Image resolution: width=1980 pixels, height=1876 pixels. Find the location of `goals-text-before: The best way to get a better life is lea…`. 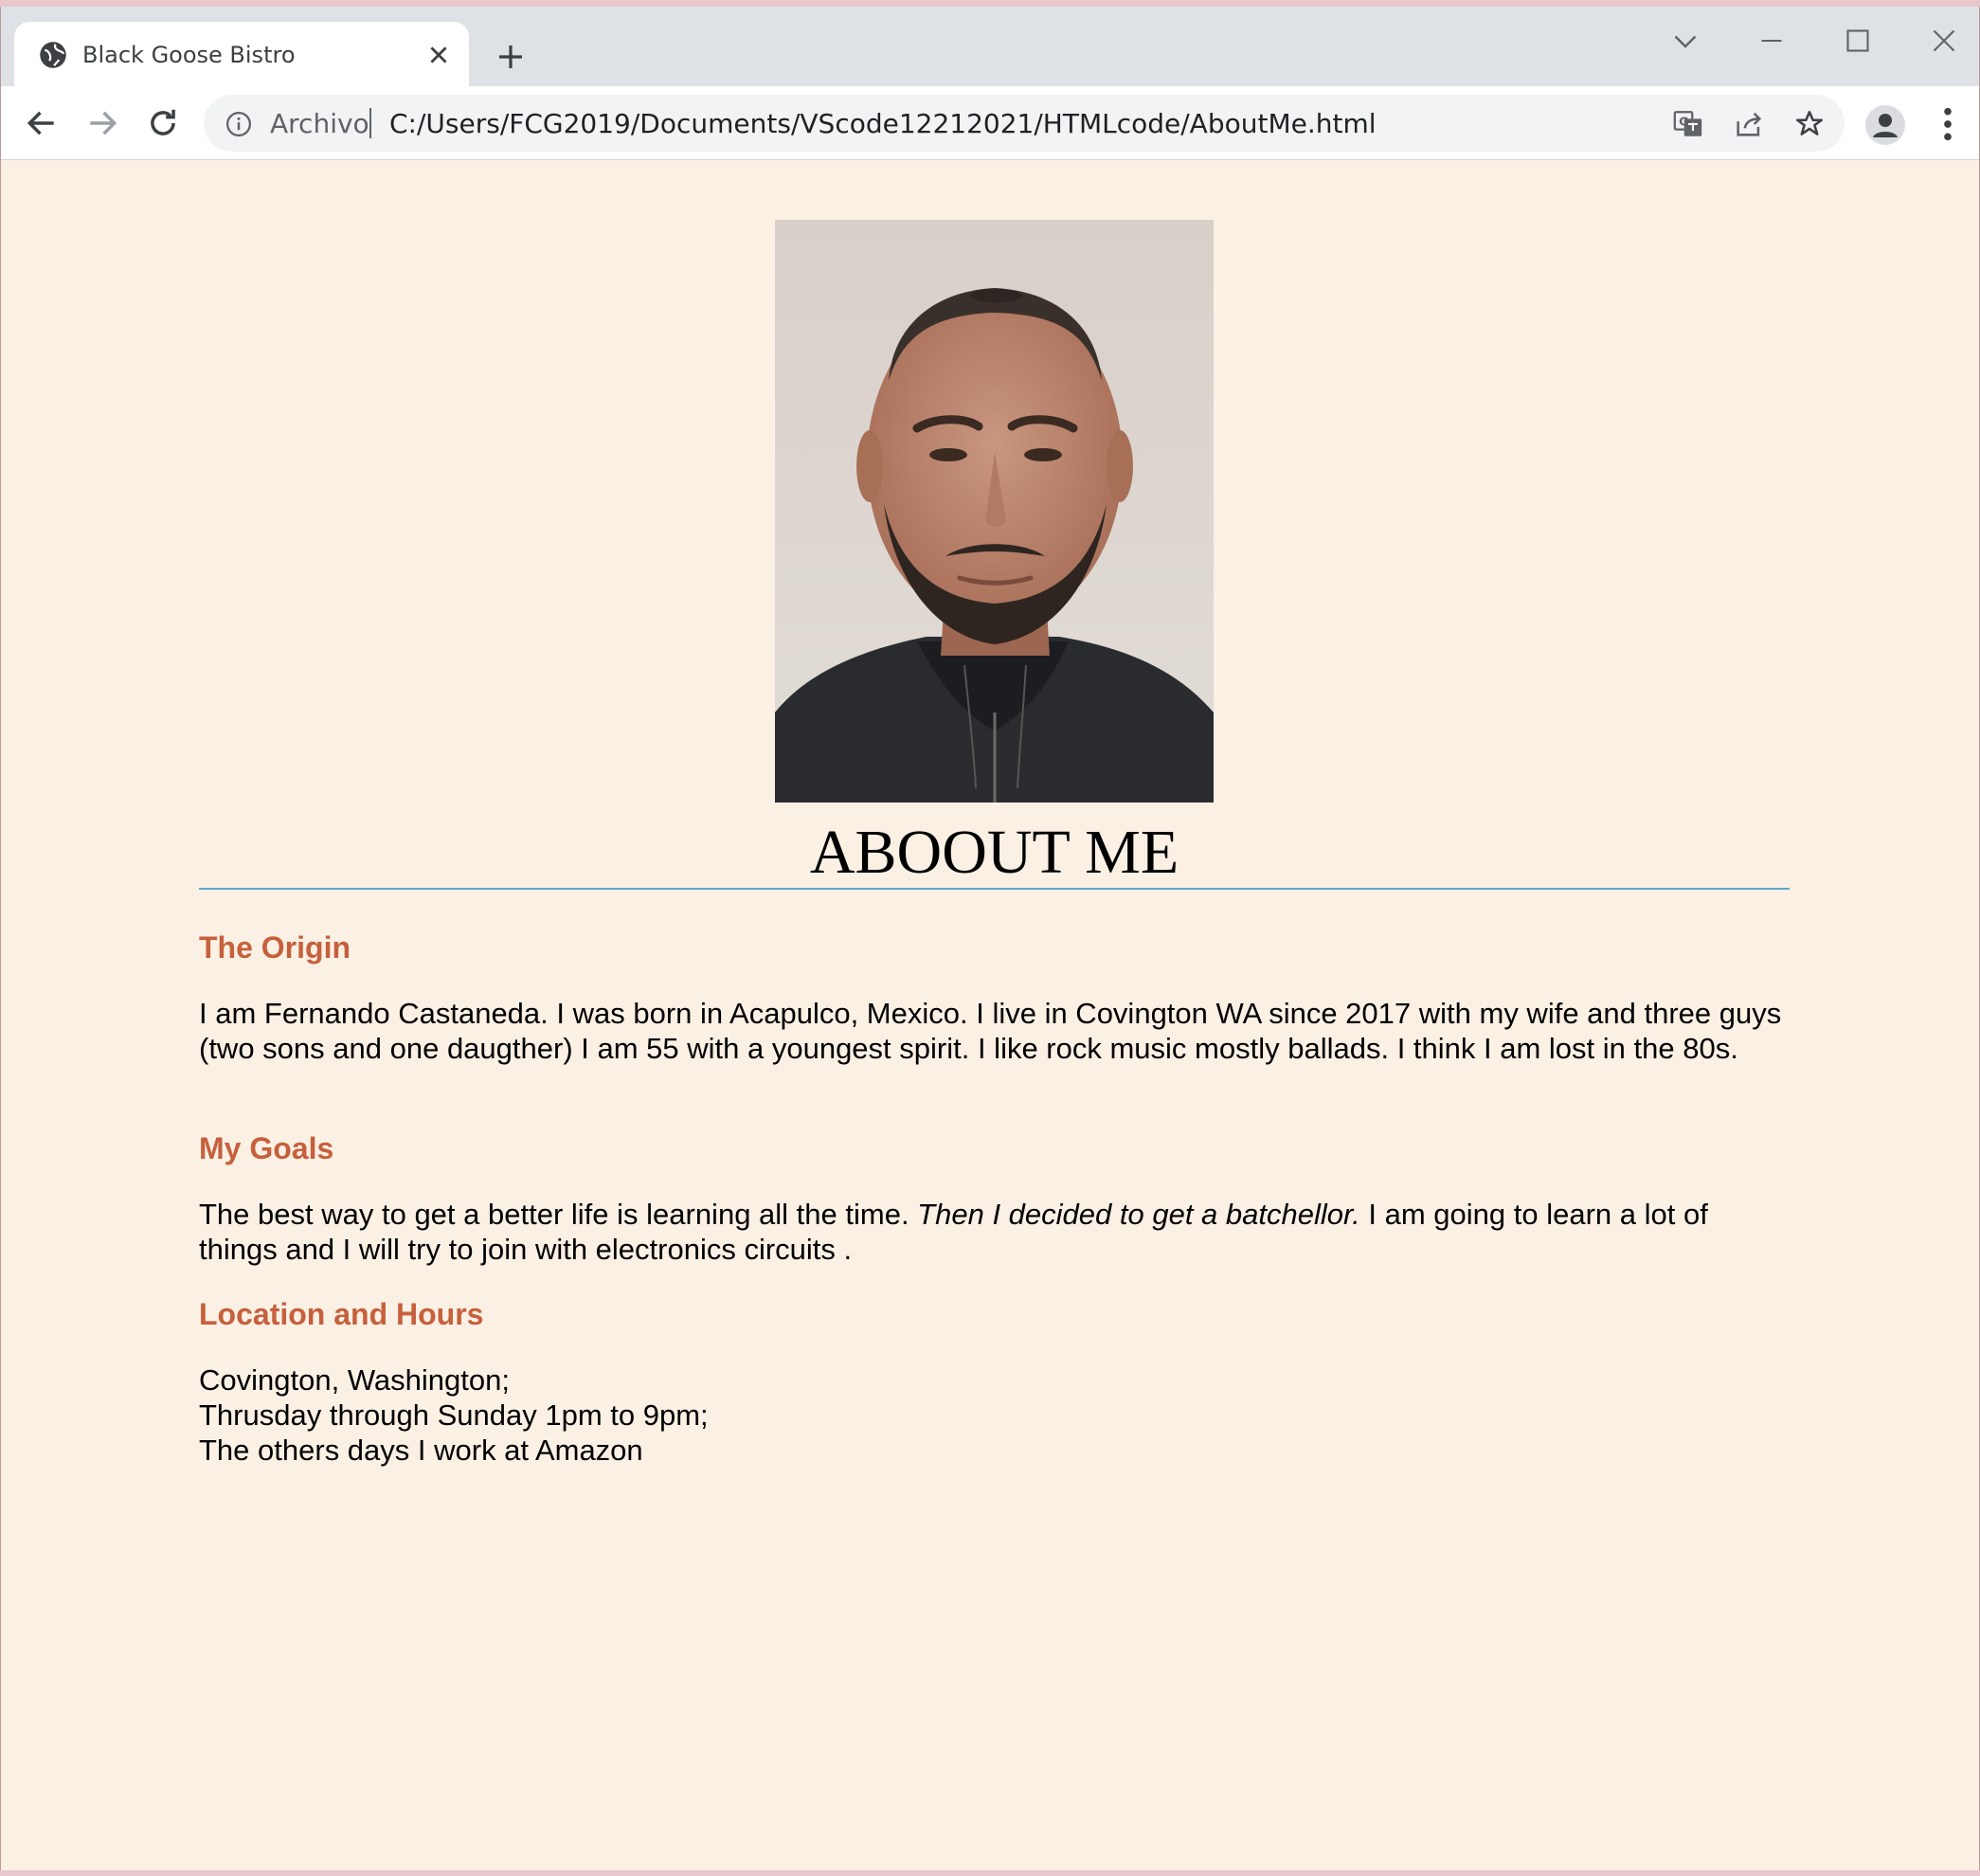

goals-text-before: The best way to get a better life is lea… is located at coordinates (558, 1214).